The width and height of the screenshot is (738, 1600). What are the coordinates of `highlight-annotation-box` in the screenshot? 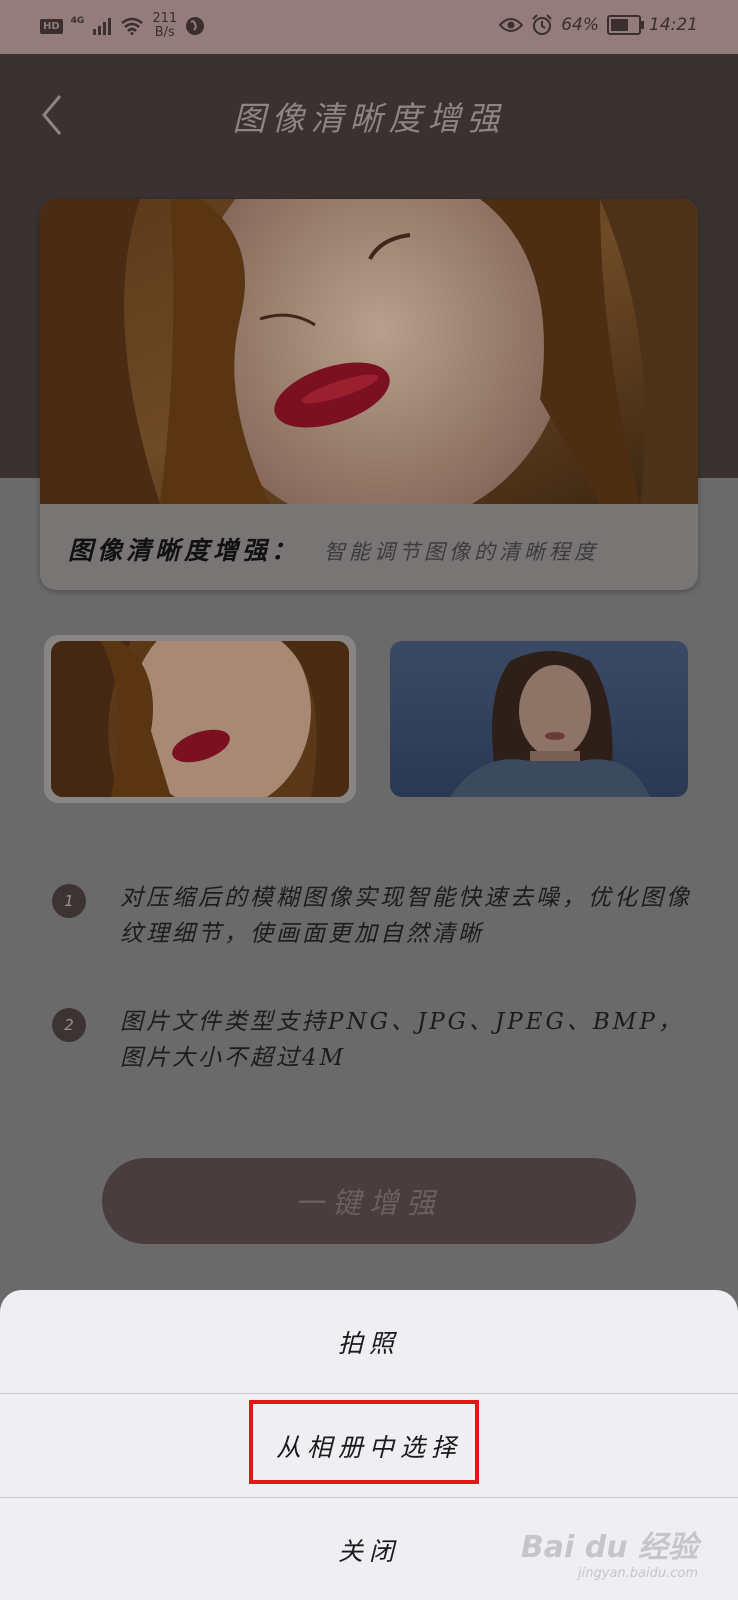 It's located at (364, 1442).